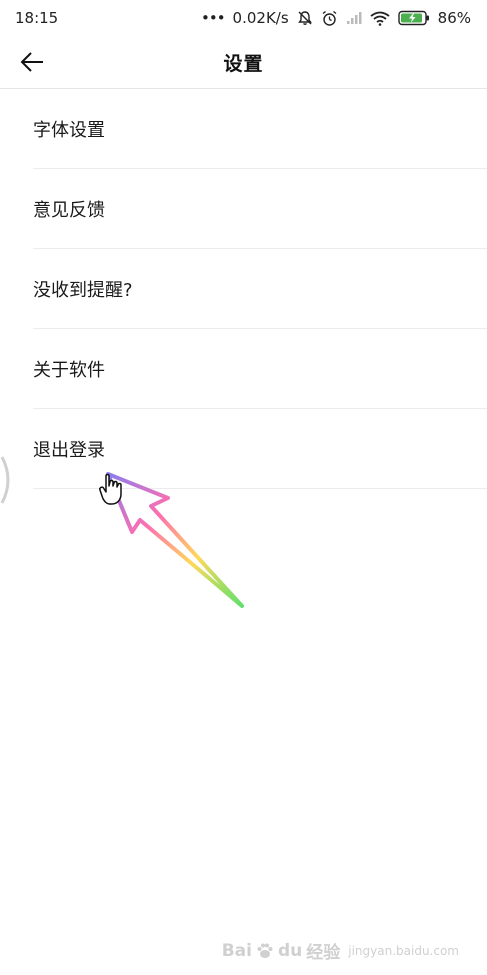 Image resolution: width=487 pixels, height=975 pixels. What do you see at coordinates (354, 18) in the screenshot?
I see `signal-icon` at bounding box center [354, 18].